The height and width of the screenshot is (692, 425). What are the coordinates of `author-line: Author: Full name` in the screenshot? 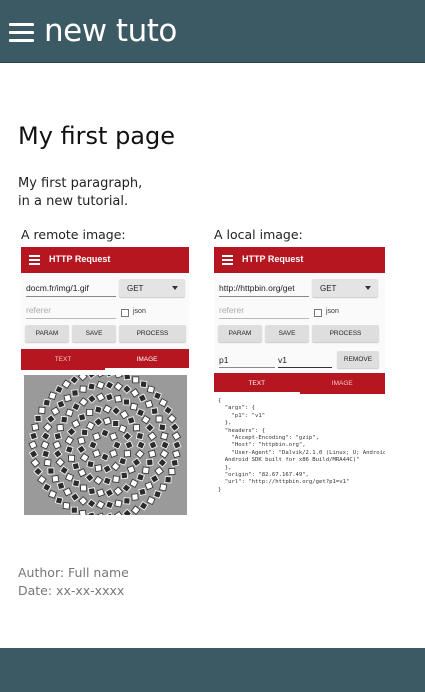 It's located at (73, 572).